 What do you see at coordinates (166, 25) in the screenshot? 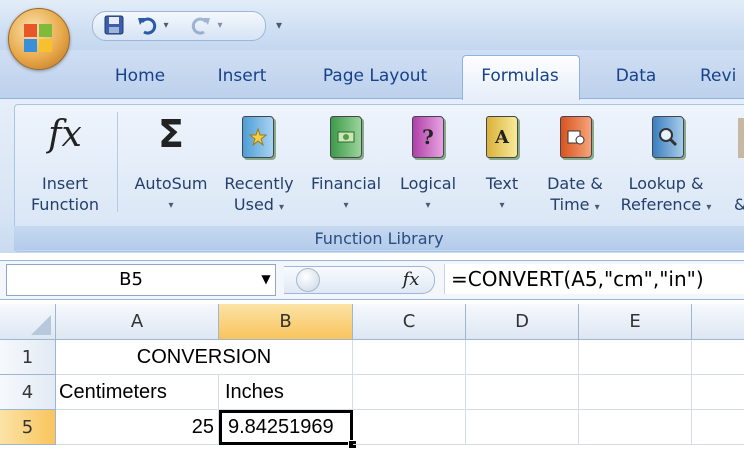
I see `undo-dropdown-icon: ▾` at bounding box center [166, 25].